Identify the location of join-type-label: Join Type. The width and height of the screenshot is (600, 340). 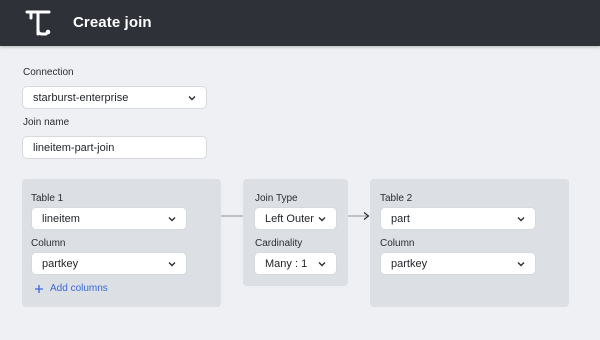
(276, 198).